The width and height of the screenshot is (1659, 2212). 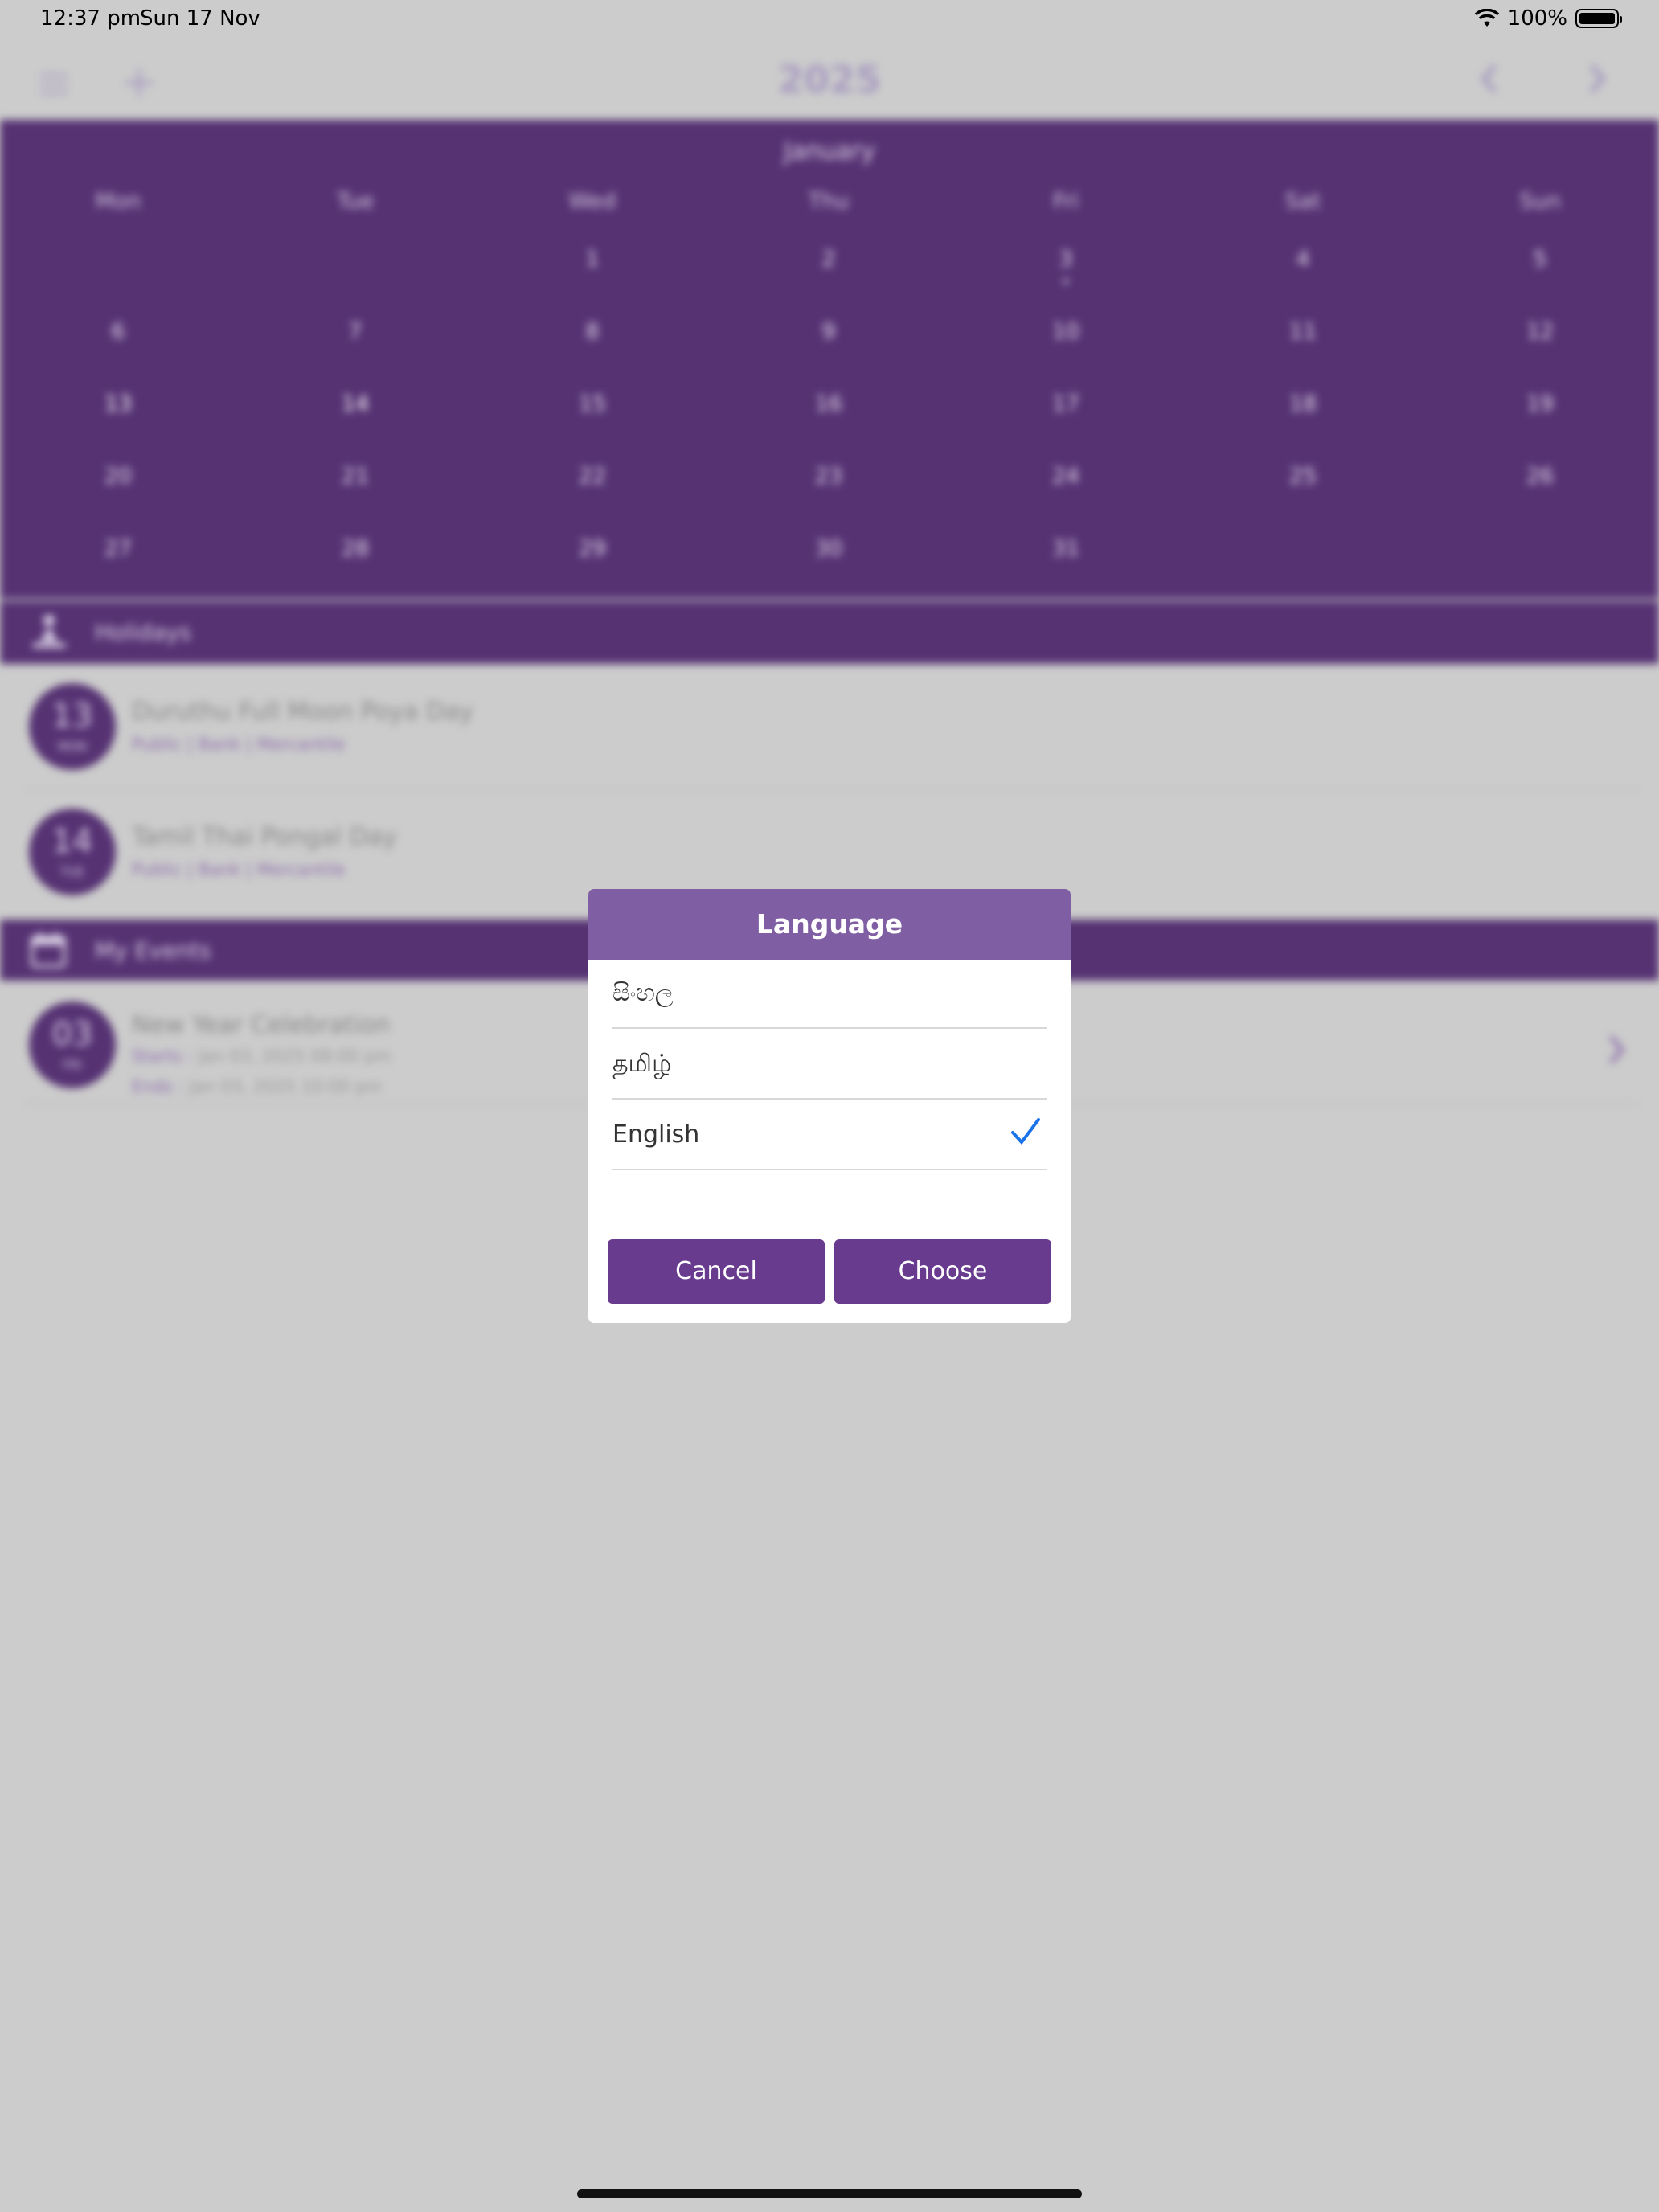 I want to click on checkmark-icon, so click(x=1025, y=1131).